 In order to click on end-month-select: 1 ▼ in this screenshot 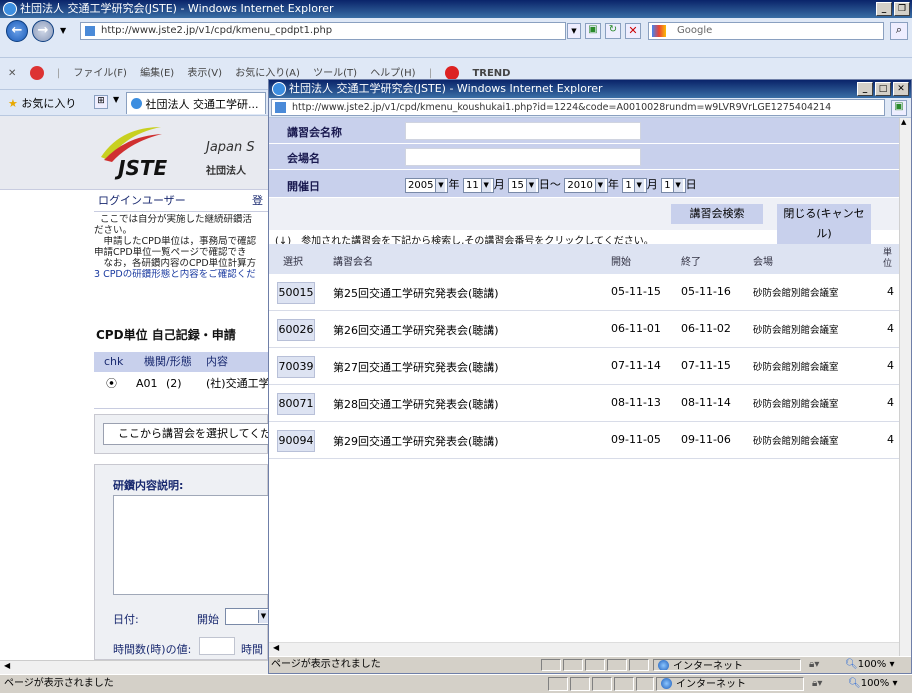, I will do `click(634, 185)`.